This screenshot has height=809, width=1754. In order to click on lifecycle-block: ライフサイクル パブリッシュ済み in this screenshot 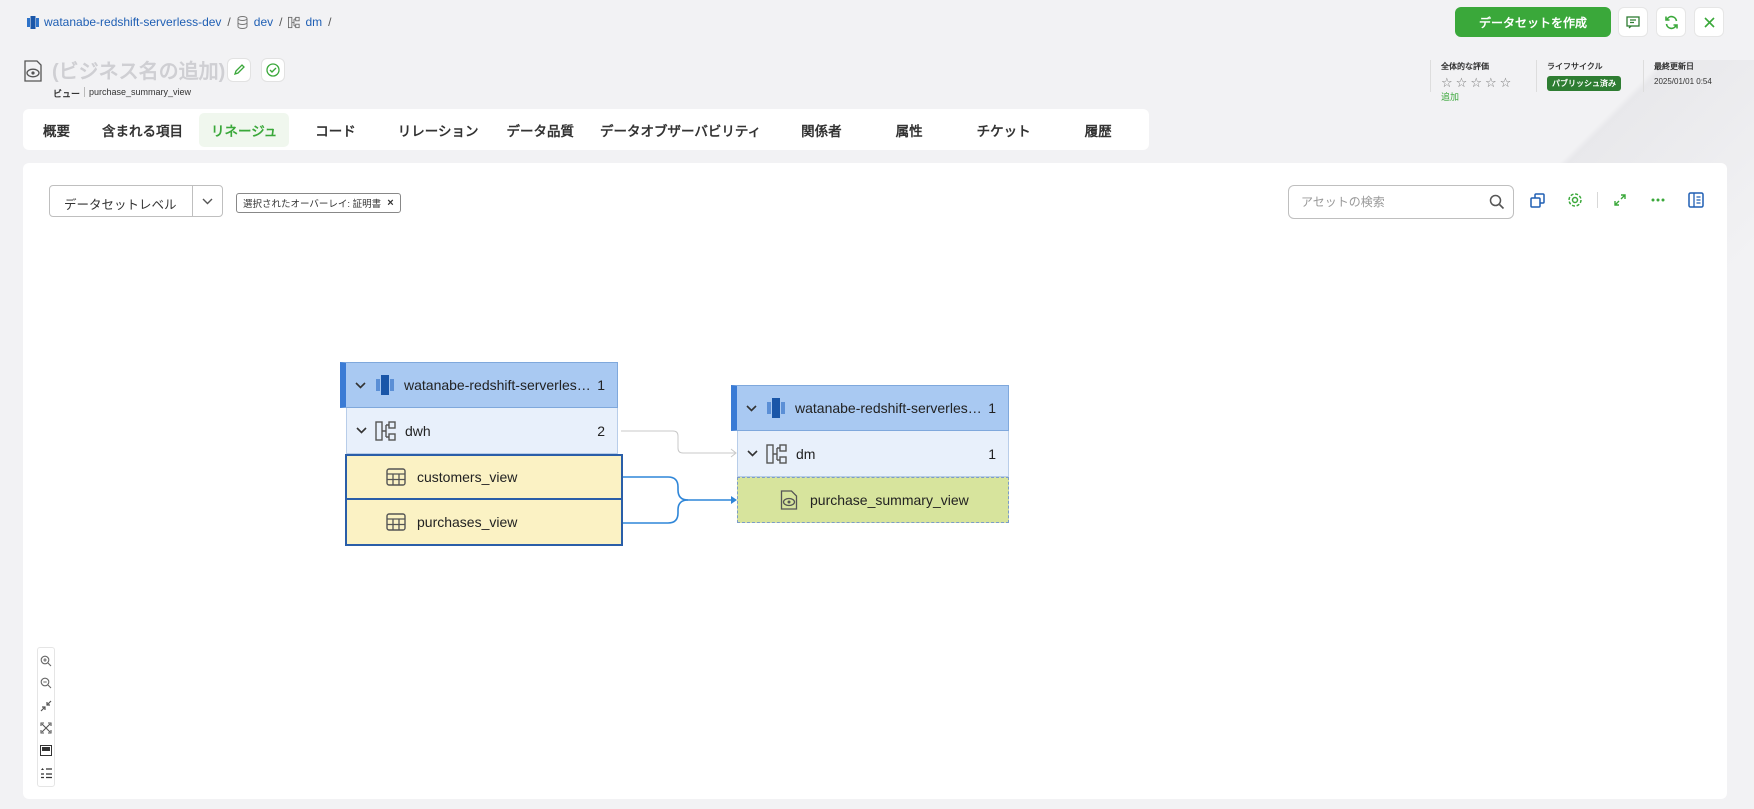, I will do `click(1584, 76)`.